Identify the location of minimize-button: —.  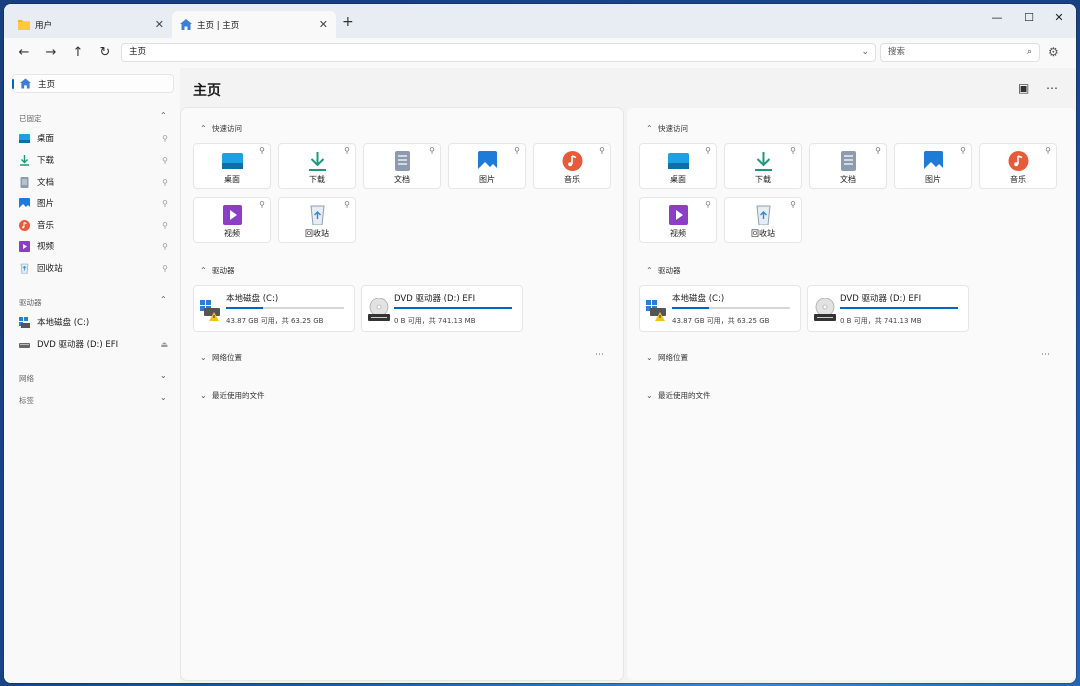
(997, 18).